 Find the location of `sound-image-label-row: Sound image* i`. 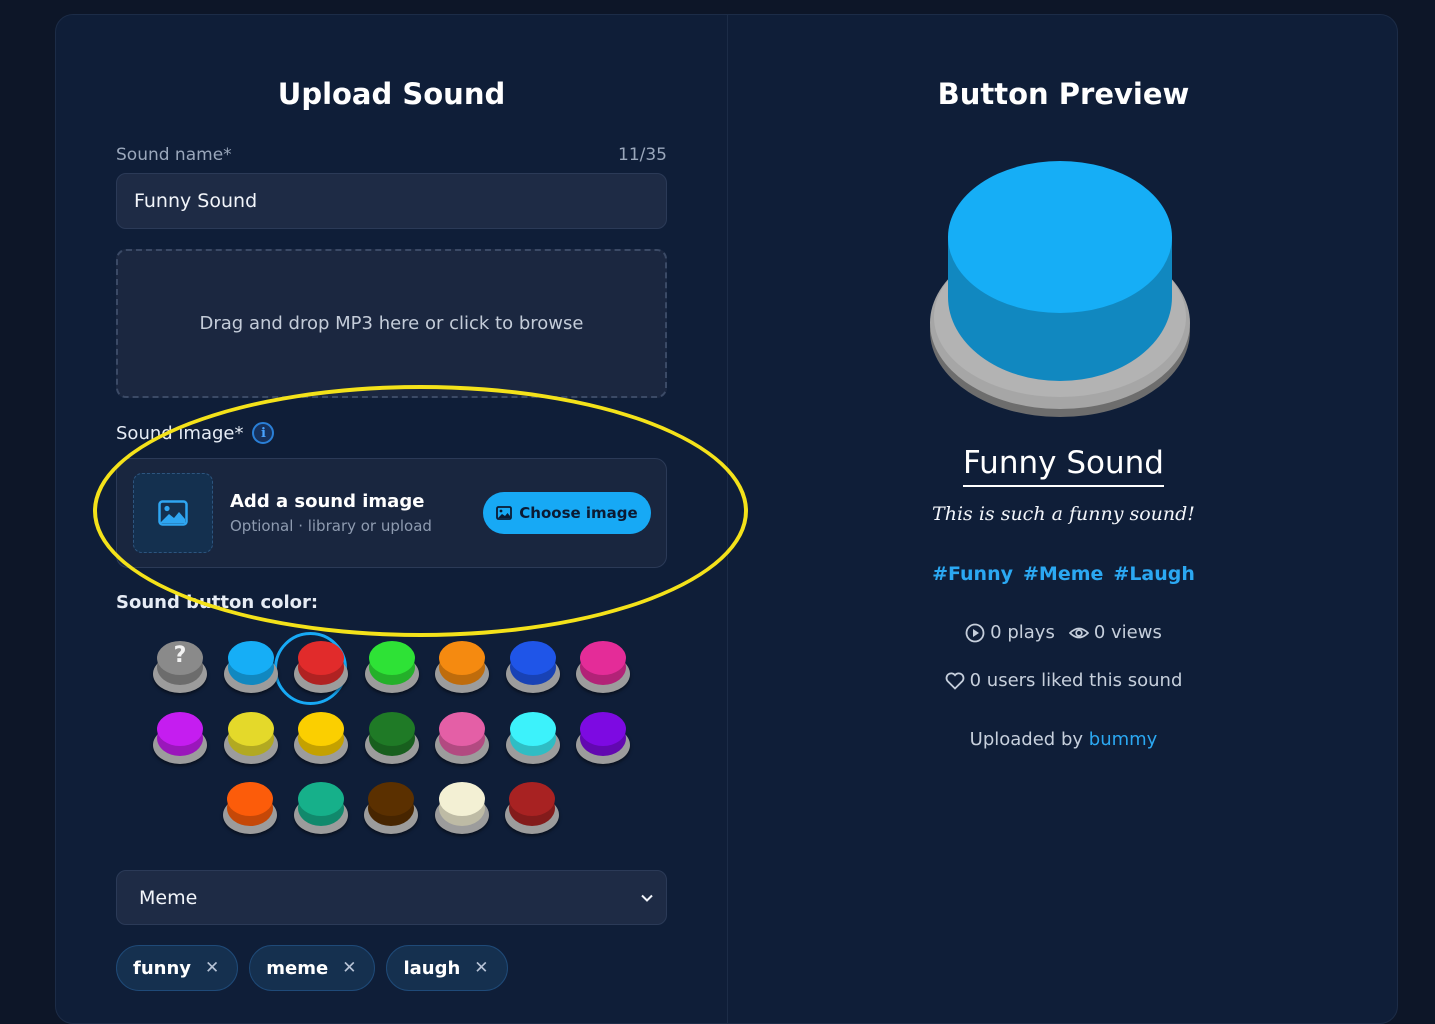

sound-image-label-row: Sound image* i is located at coordinates (195, 433).